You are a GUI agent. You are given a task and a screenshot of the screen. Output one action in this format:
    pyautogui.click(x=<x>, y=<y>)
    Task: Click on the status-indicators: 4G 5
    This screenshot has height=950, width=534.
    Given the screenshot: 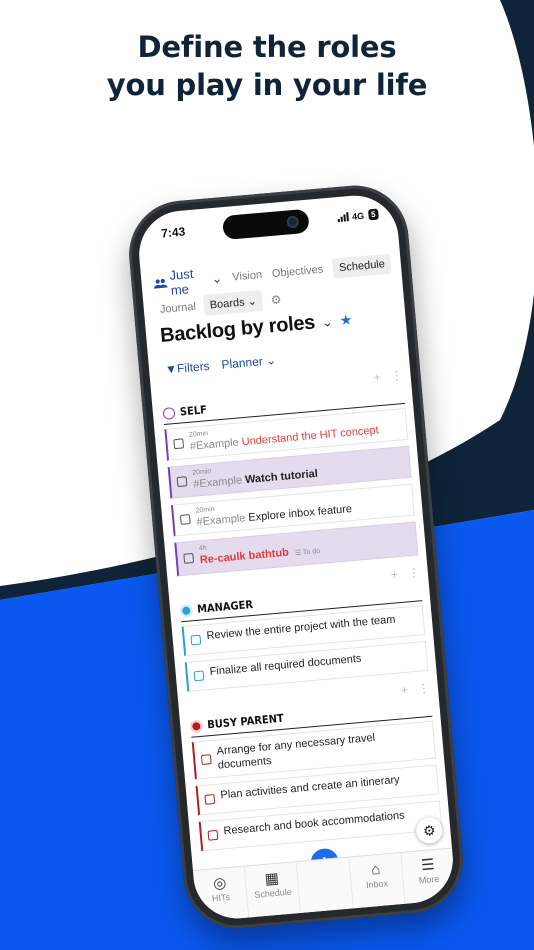 What is the action you would take?
    pyautogui.click(x=358, y=216)
    